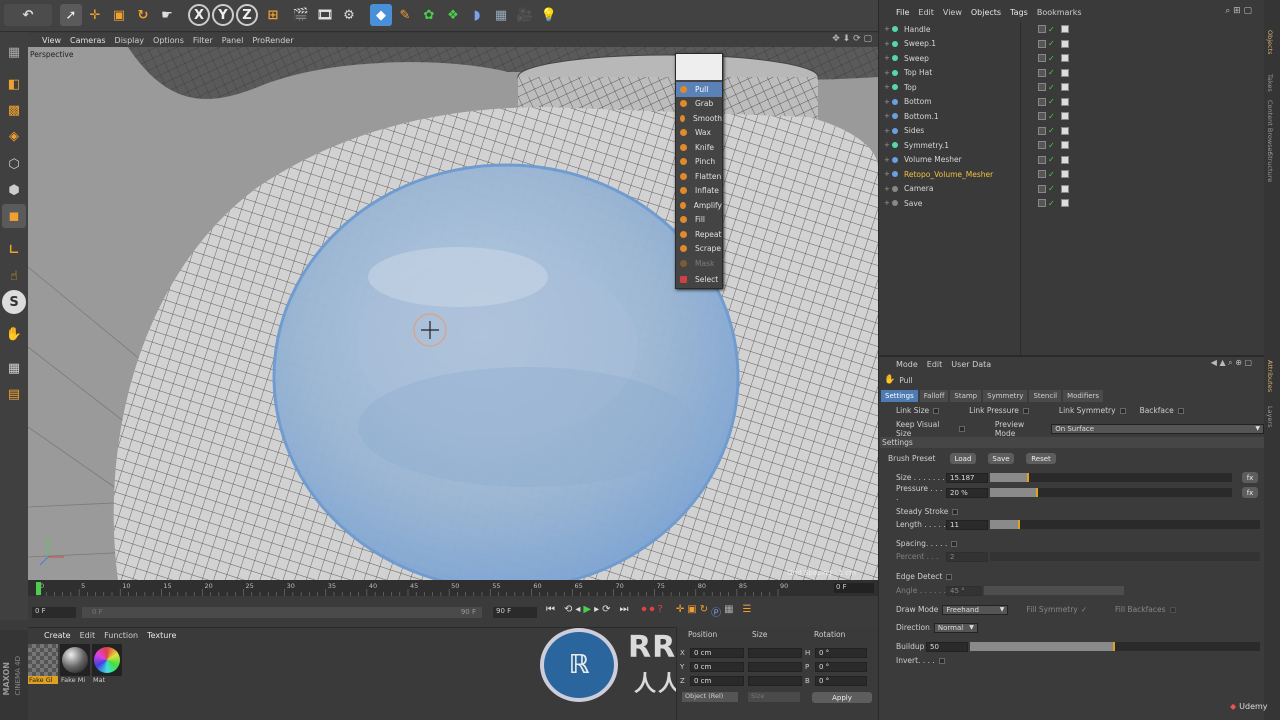  What do you see at coordinates (1074, 174) in the screenshot?
I see `object-row: + Retopo_Volume_Mesher ✓` at bounding box center [1074, 174].